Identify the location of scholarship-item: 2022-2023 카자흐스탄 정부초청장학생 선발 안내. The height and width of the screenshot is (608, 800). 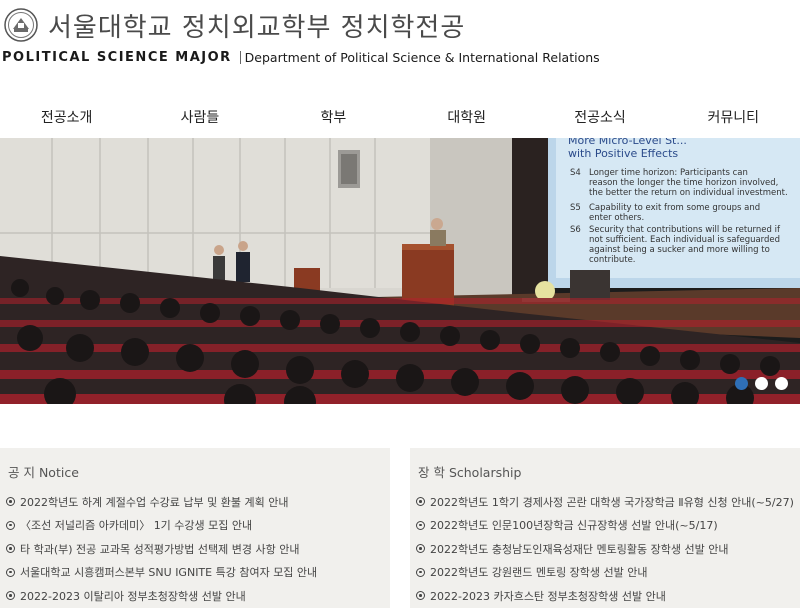
(605, 596).